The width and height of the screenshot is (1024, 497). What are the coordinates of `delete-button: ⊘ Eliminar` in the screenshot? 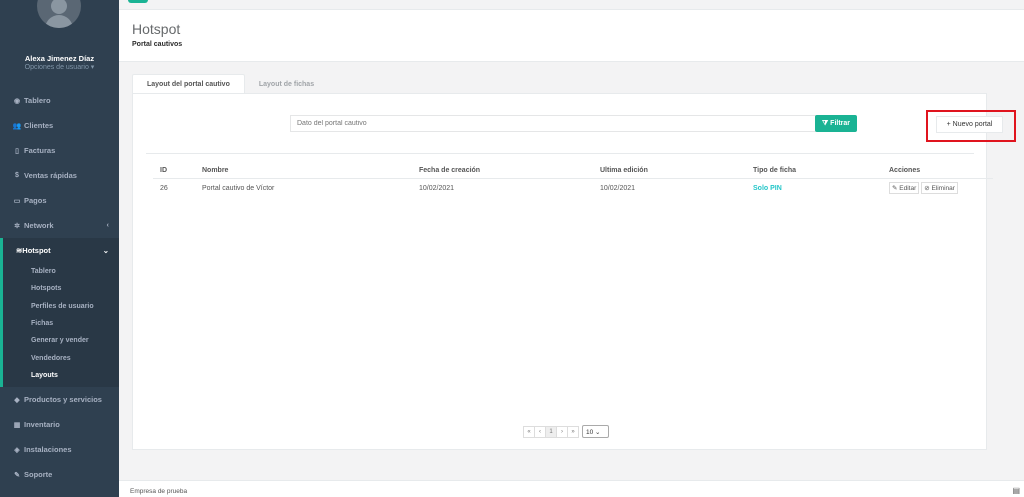 It's located at (939, 188).